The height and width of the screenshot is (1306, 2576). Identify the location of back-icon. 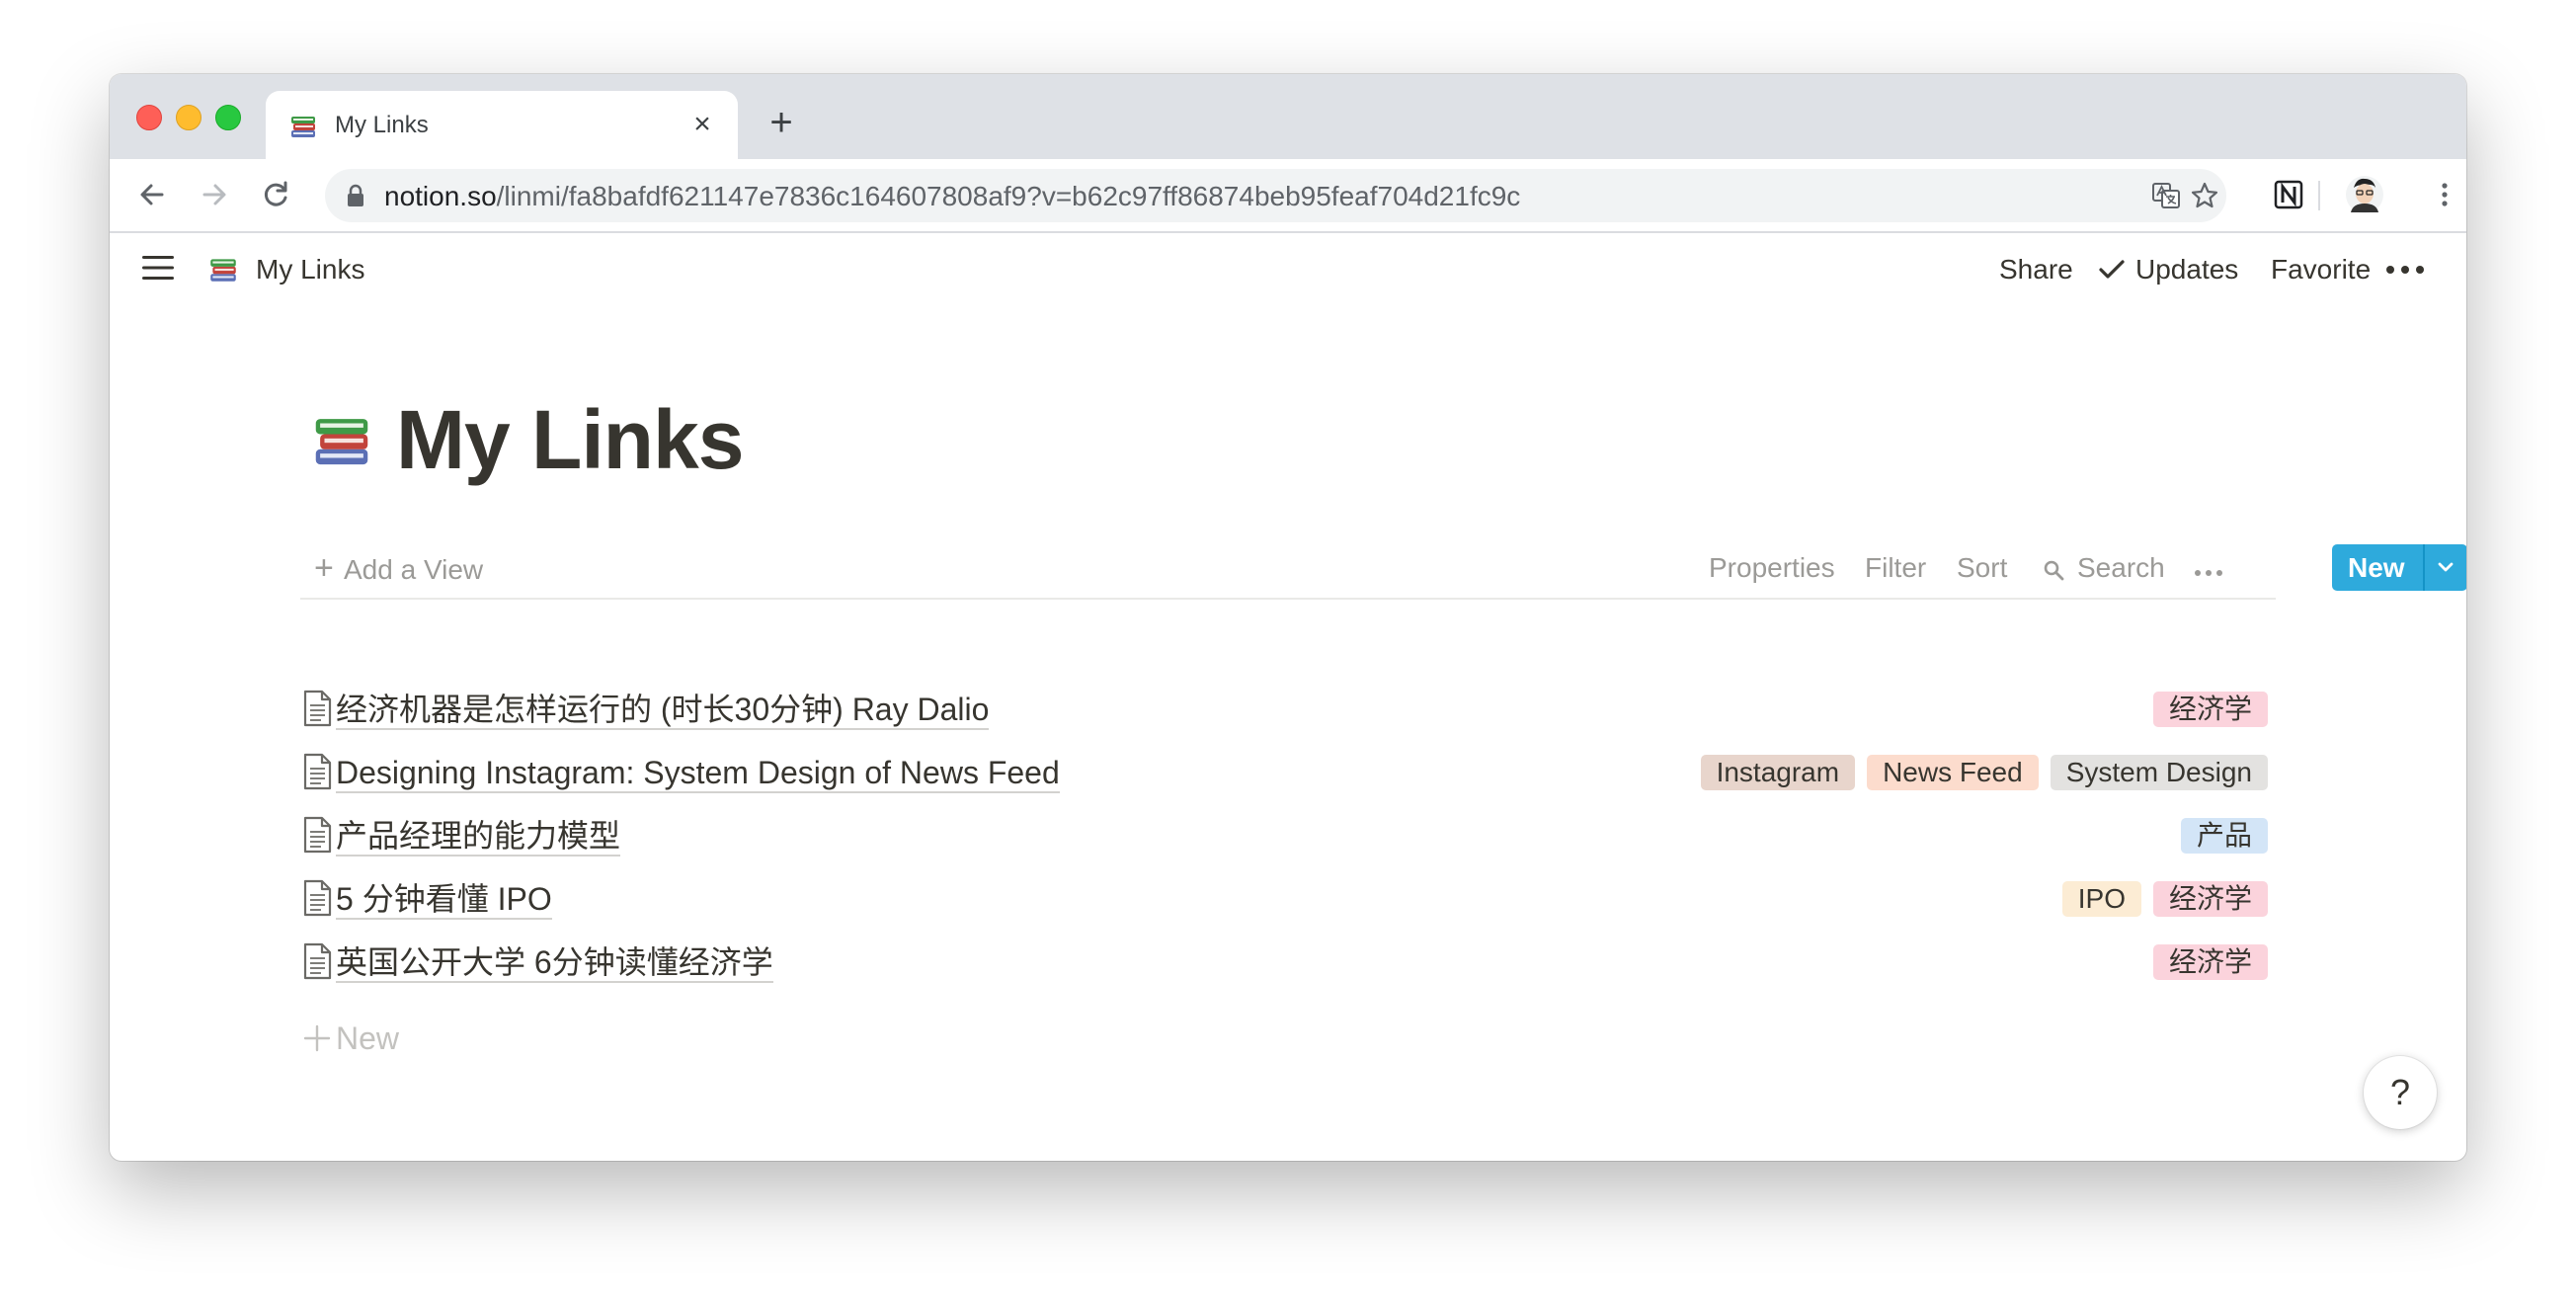
(152, 195).